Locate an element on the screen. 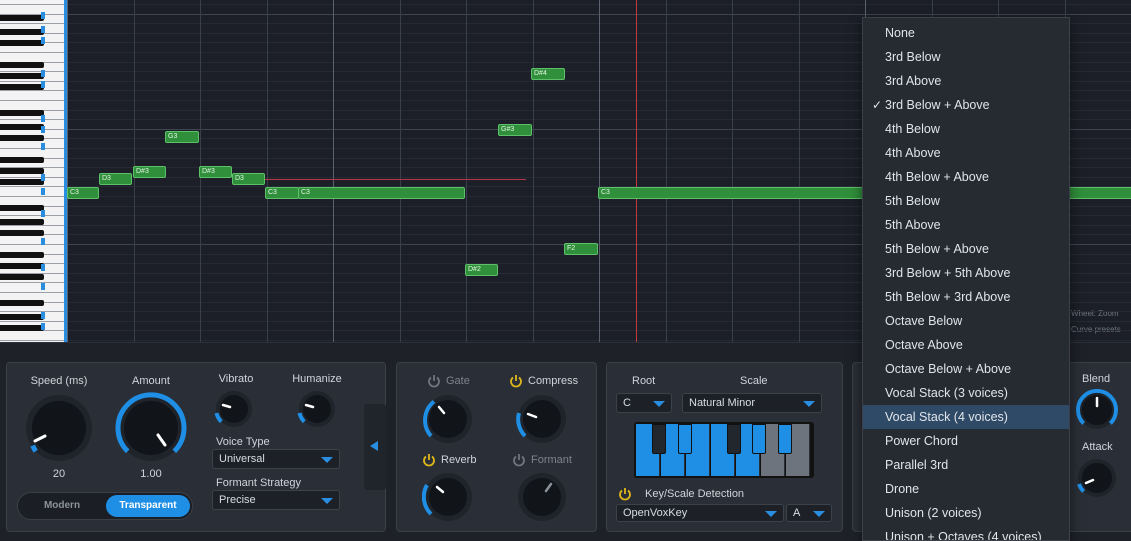  menu-item: Vocal Stack (4 voices) is located at coordinates (966, 417).